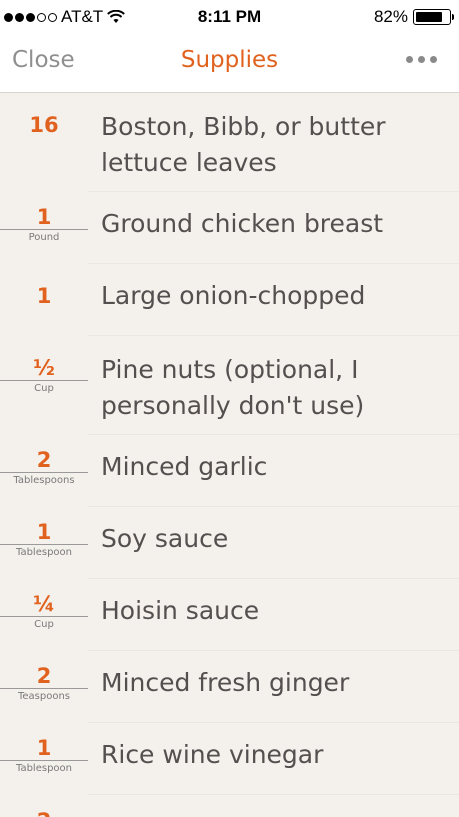  I want to click on supply-quantity: 2 Teaspoons, so click(44, 684).